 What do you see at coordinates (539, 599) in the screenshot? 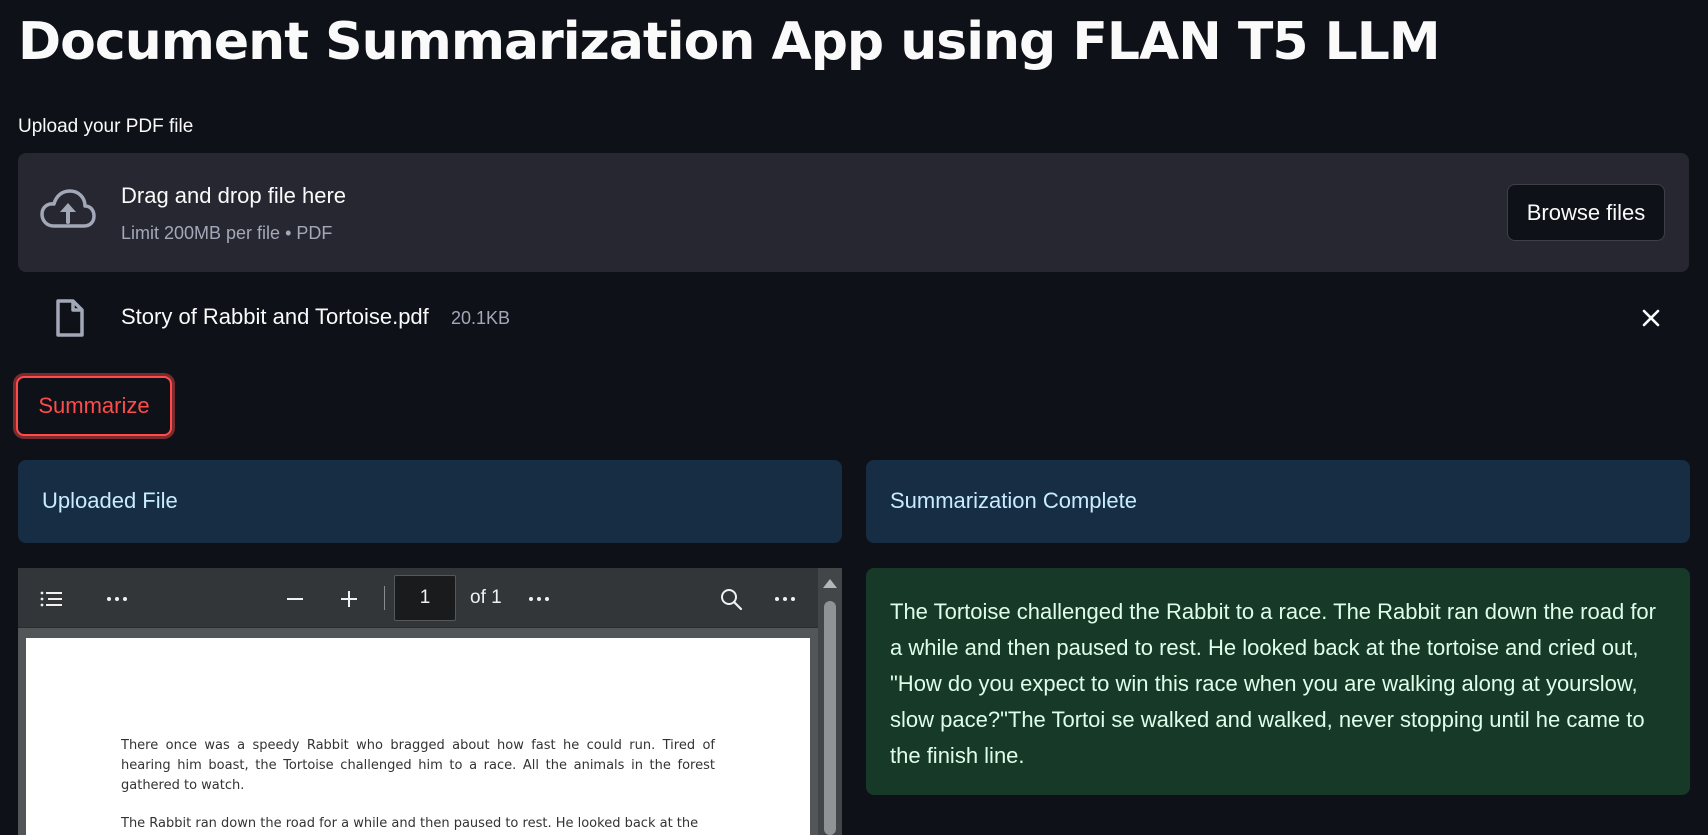
I see `page-more-options-icon` at bounding box center [539, 599].